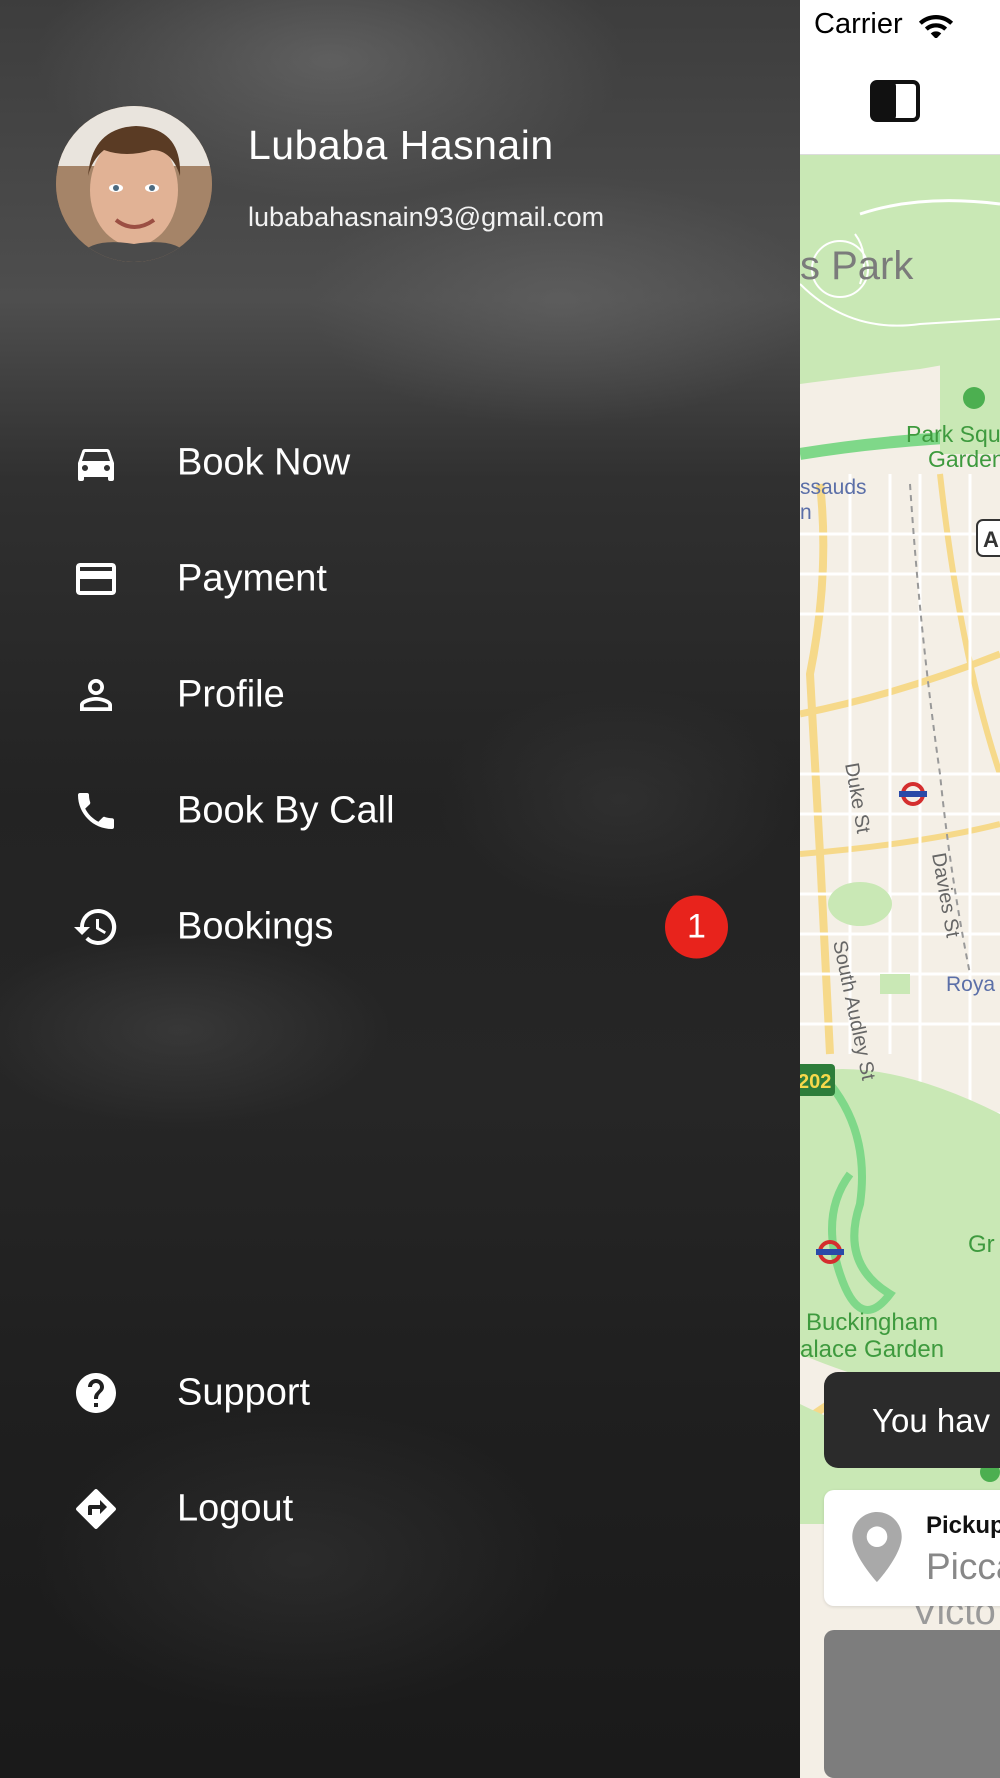 The height and width of the screenshot is (1778, 1000). What do you see at coordinates (858, 24) in the screenshot?
I see `carrier-label: Carrier` at bounding box center [858, 24].